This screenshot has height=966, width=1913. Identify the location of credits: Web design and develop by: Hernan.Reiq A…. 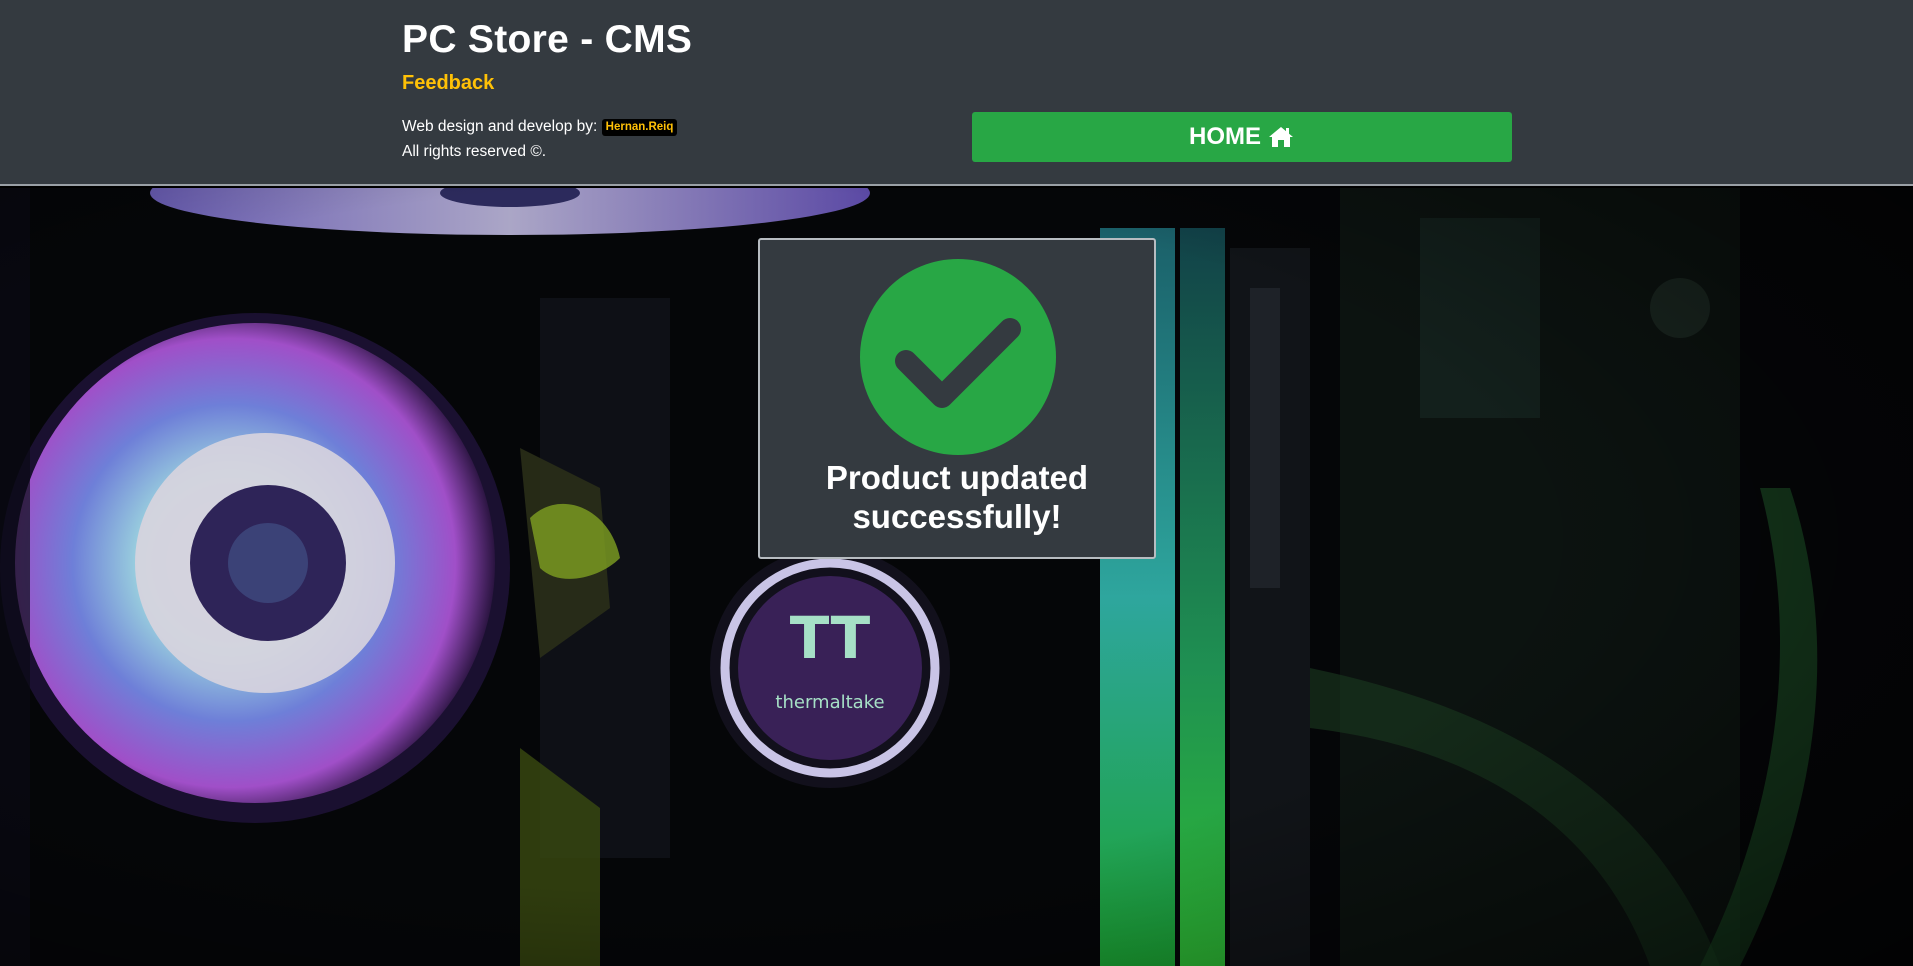
(540, 139).